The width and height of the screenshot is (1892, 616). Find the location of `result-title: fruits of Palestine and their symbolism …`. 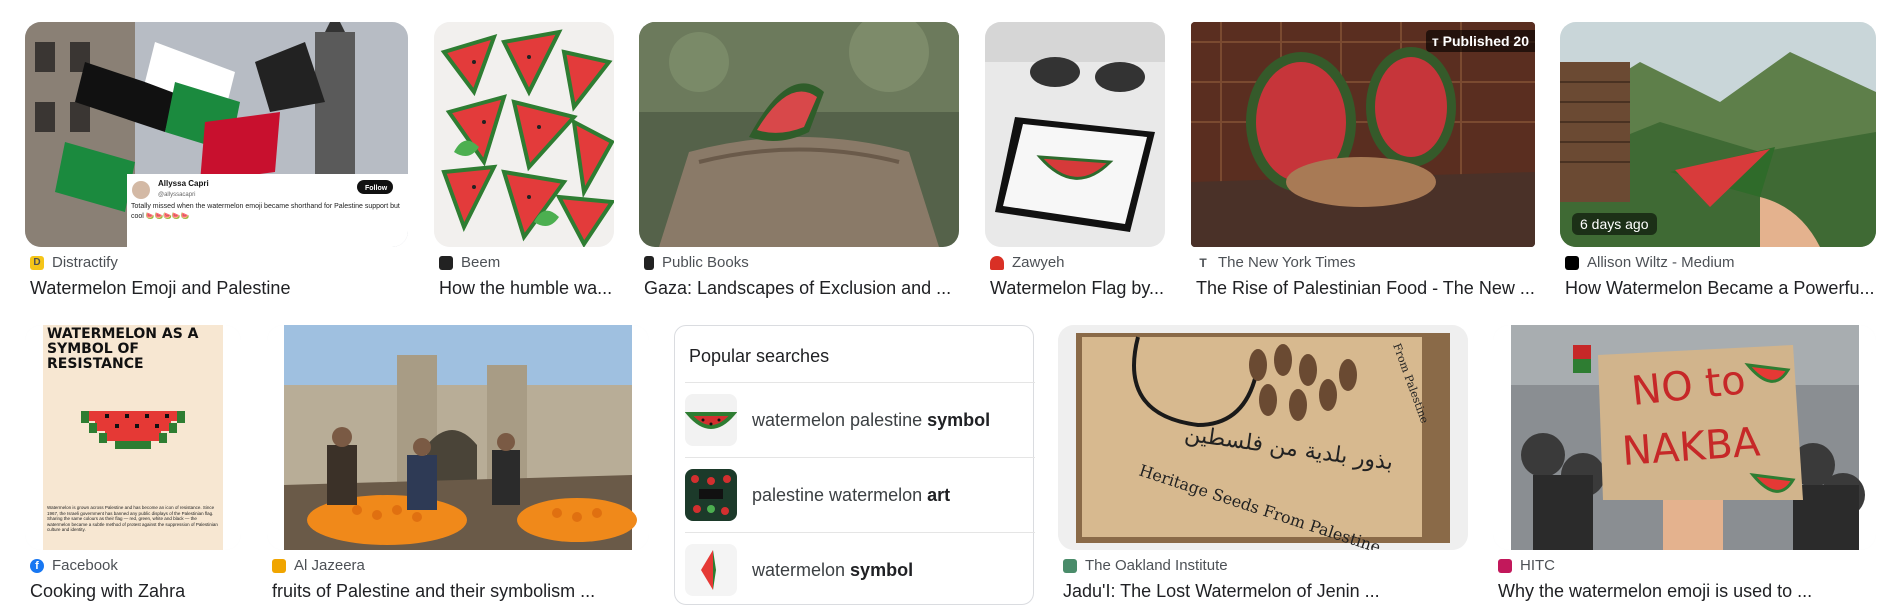

result-title: fruits of Palestine and their symbolism … is located at coordinates (460, 591).